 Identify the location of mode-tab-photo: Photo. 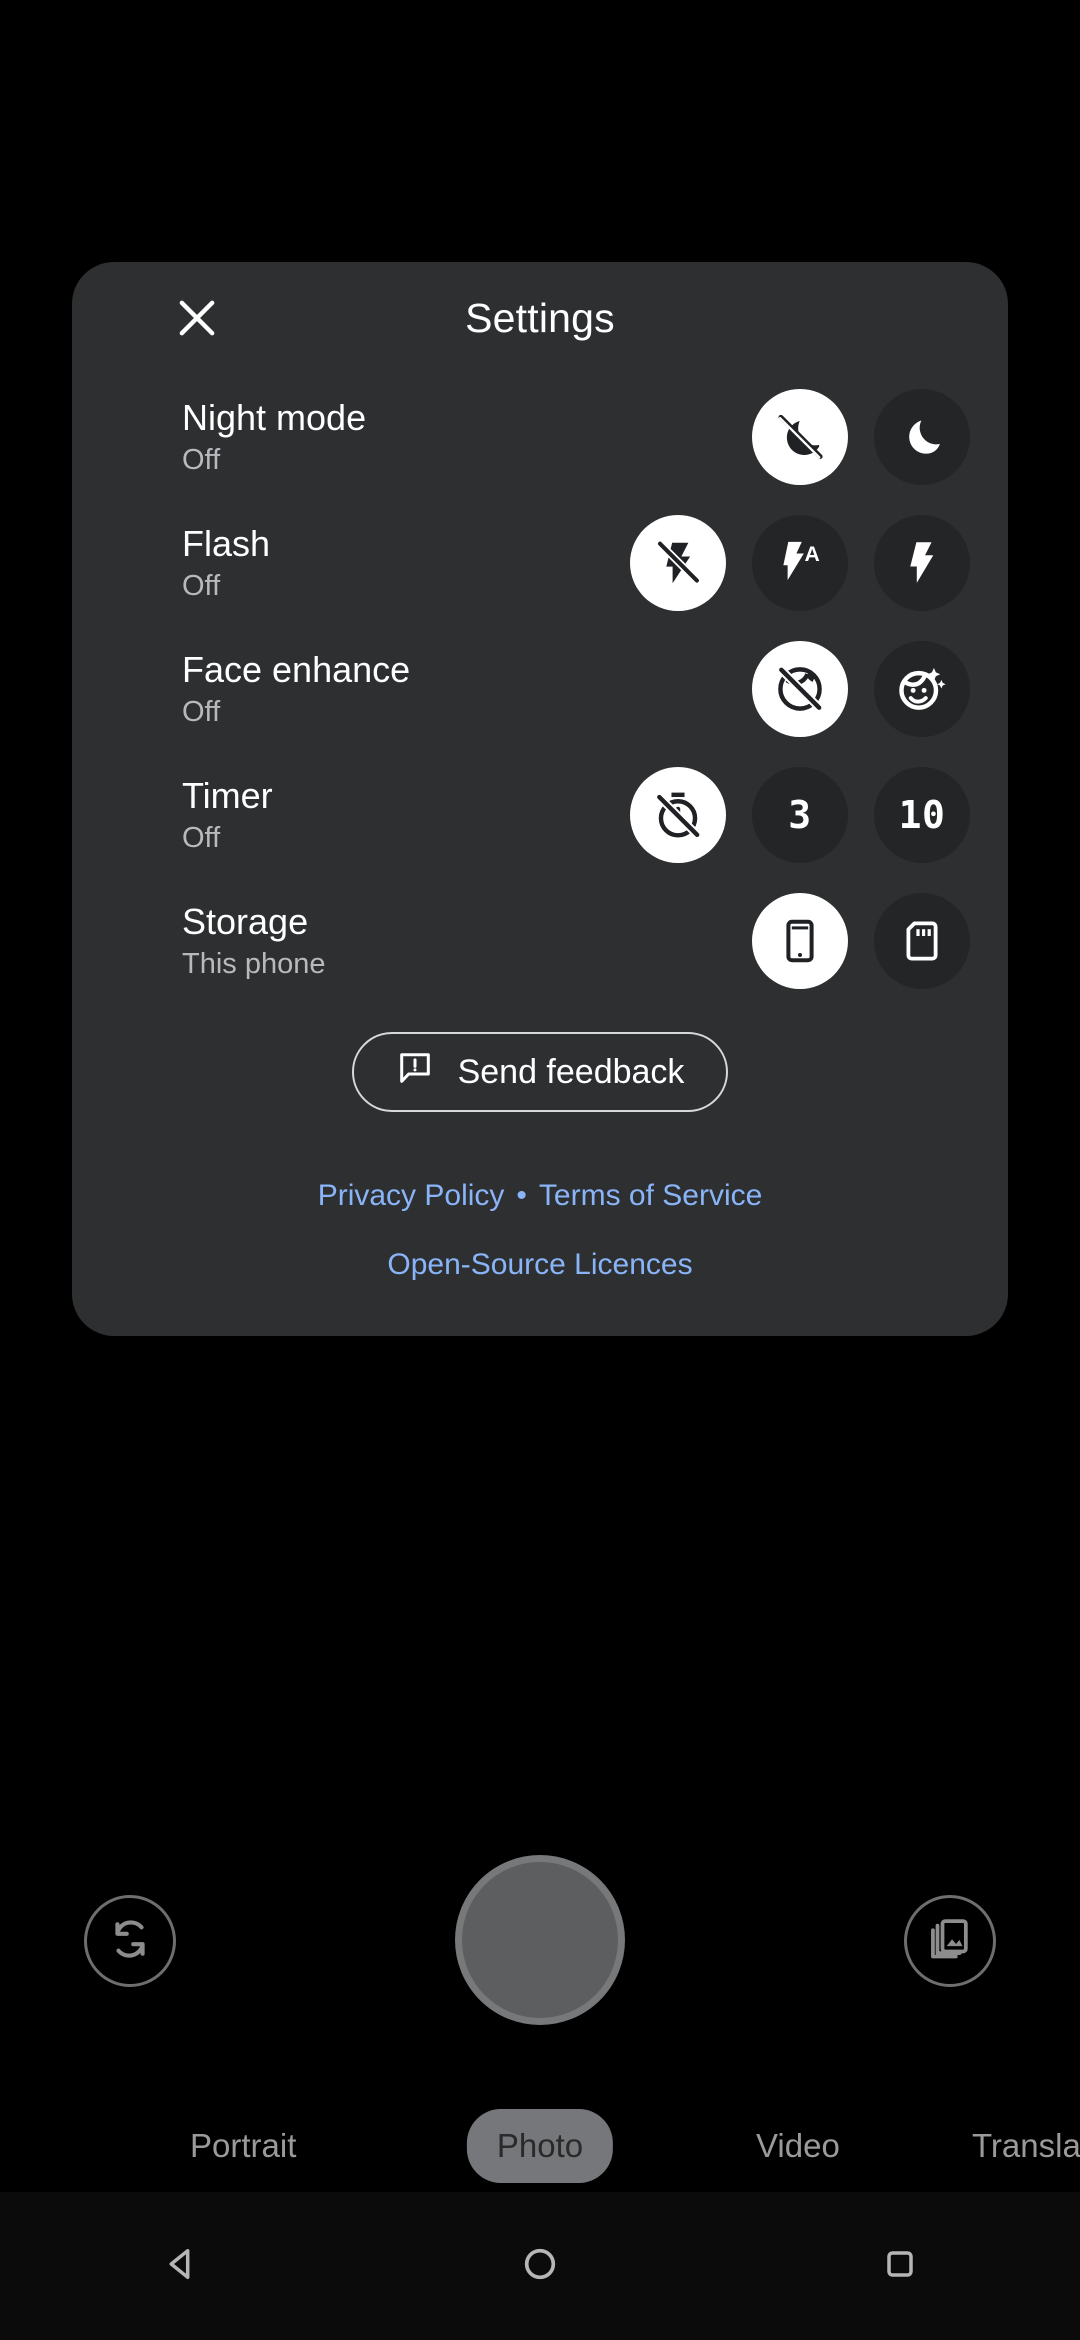
(540, 2146).